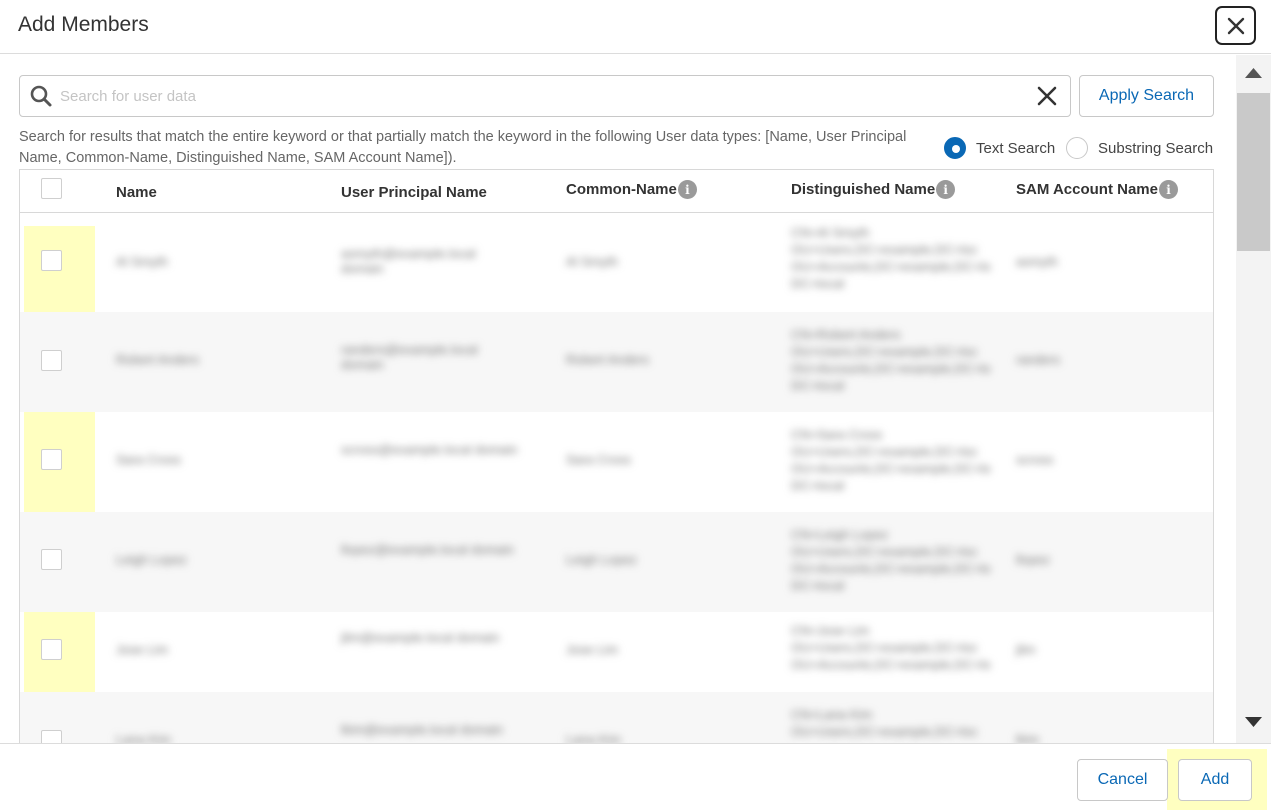  What do you see at coordinates (149, 459) in the screenshot?
I see `cell-name: Sara Cross` at bounding box center [149, 459].